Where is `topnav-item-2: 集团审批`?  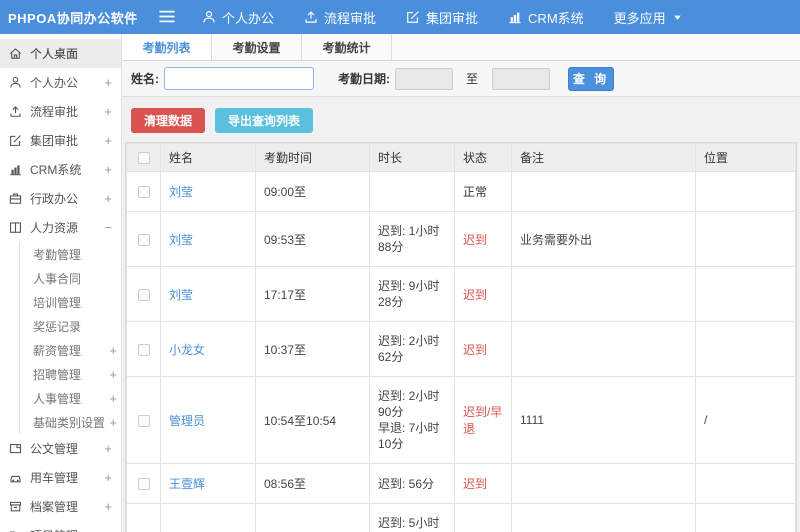
topnav-item-2: 集团审批 is located at coordinates (442, 17).